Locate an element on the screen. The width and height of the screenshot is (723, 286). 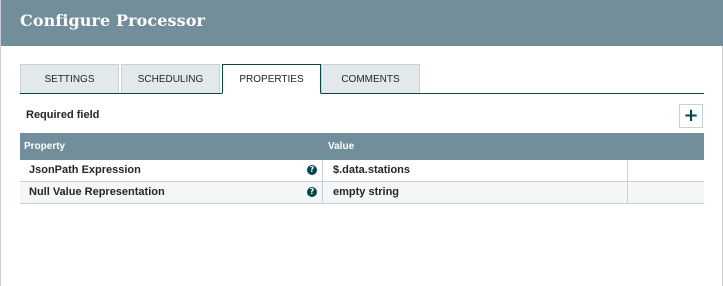
tab-properties: PROPERTIES is located at coordinates (271, 79).